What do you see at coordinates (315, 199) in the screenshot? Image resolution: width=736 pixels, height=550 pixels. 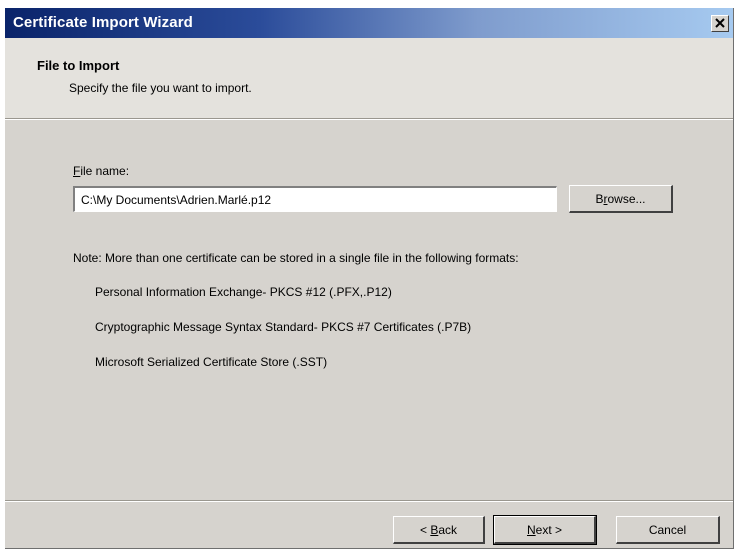 I see `file-name-input` at bounding box center [315, 199].